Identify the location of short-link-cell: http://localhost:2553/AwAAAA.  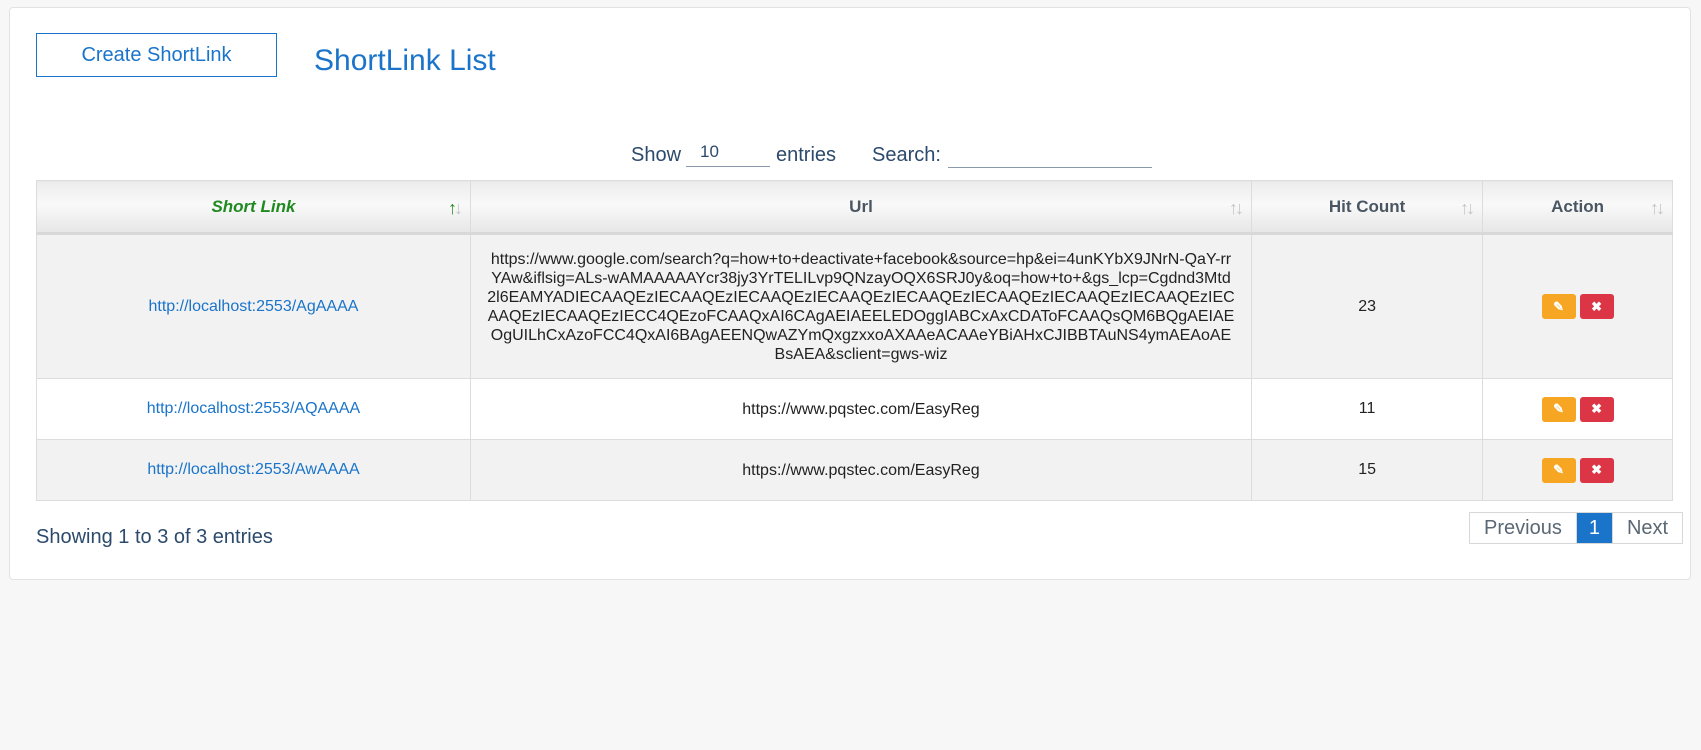
(253, 470).